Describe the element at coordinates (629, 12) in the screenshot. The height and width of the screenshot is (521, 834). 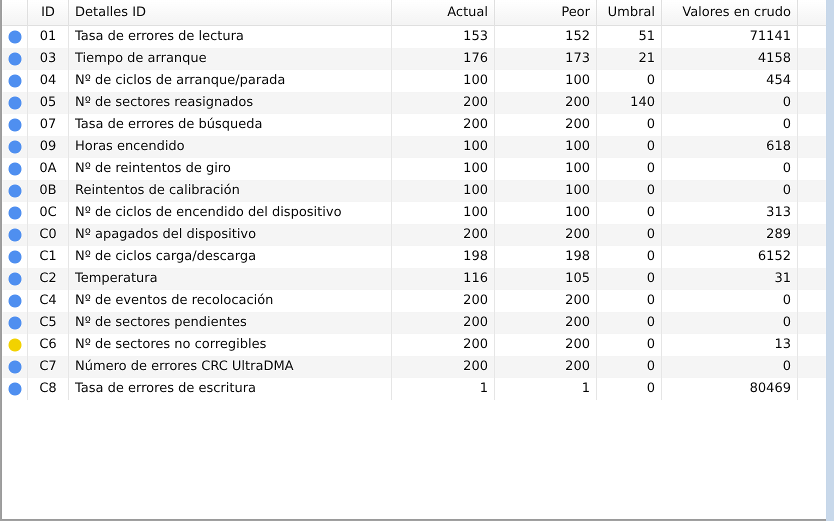
I see `column-header: Umbral` at that location.